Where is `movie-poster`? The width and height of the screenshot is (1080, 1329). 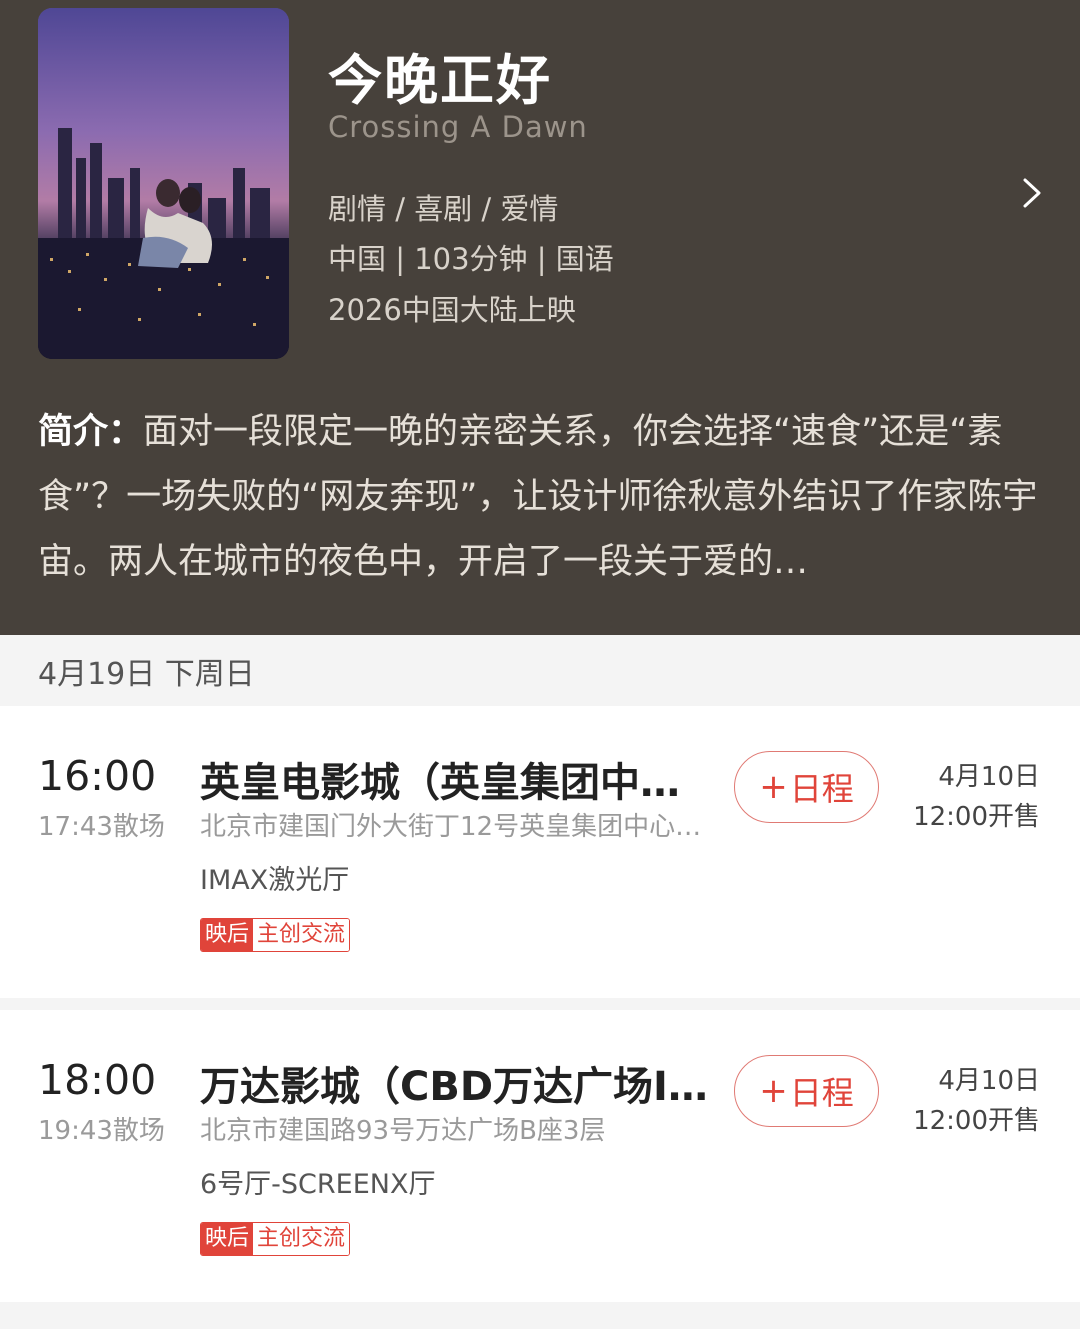
movie-poster is located at coordinates (163, 183).